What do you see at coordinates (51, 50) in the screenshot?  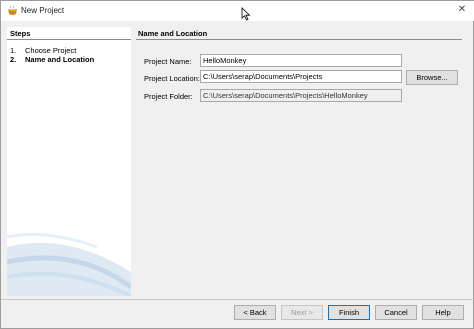 I see `step-label: Choose Project` at bounding box center [51, 50].